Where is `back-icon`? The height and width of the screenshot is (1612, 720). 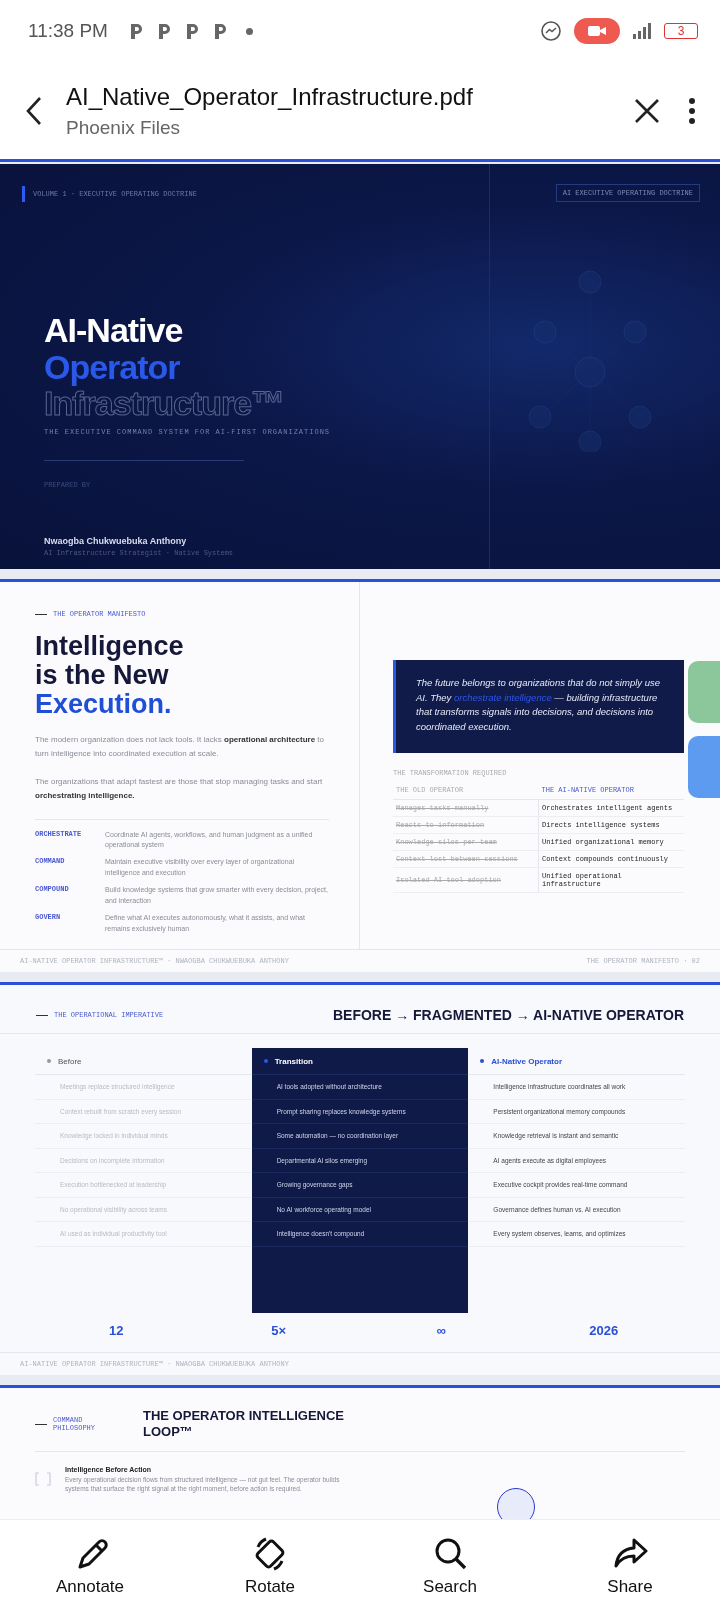
back-icon is located at coordinates (34, 110).